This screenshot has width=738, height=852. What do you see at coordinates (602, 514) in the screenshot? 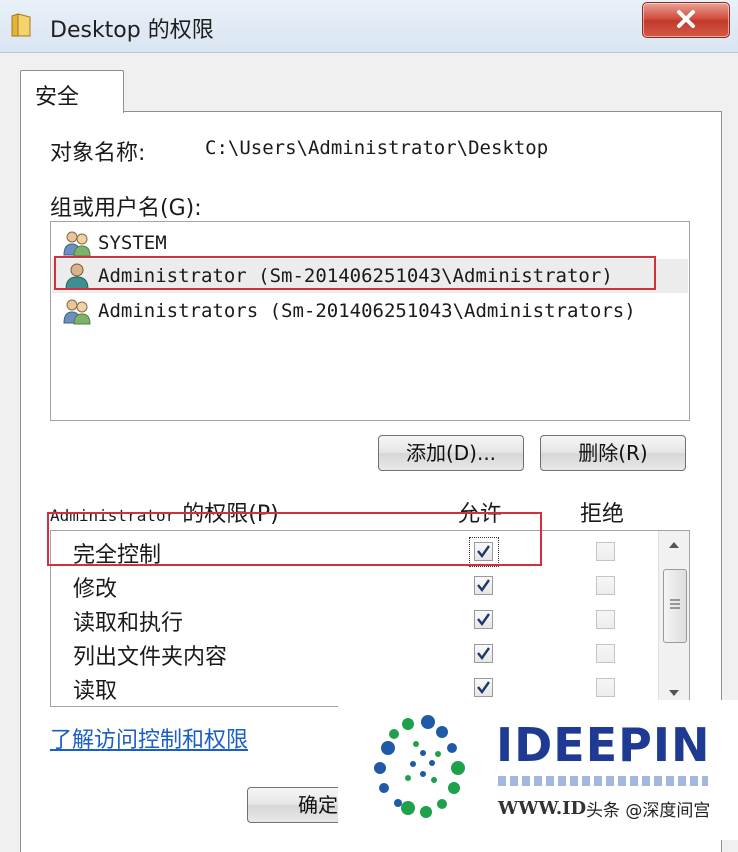
I see `deny-column-header: 拒绝` at bounding box center [602, 514].